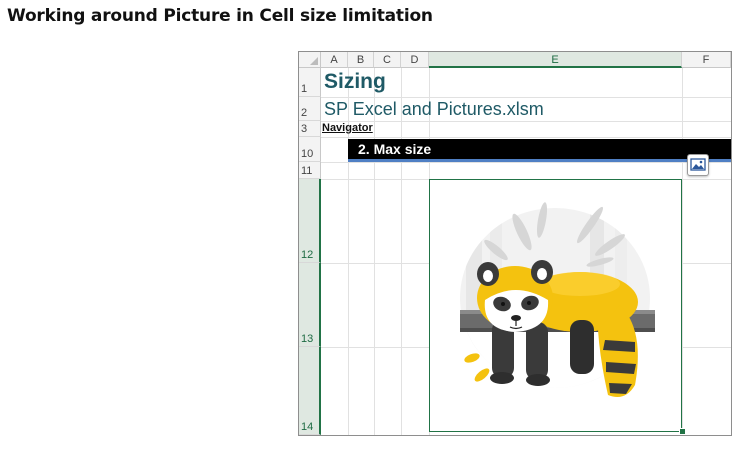 This screenshot has width=742, height=457. Describe the element at coordinates (347, 128) in the screenshot. I see `navigator-link: Navigator` at that location.